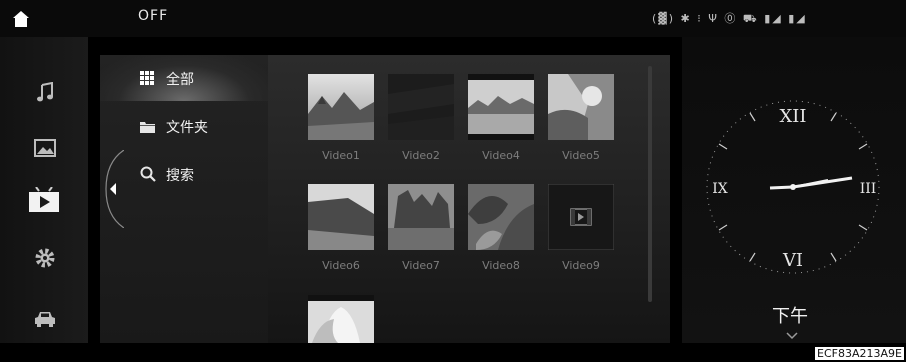 The height and width of the screenshot is (362, 906). I want to click on nav-music-button, so click(45, 93).